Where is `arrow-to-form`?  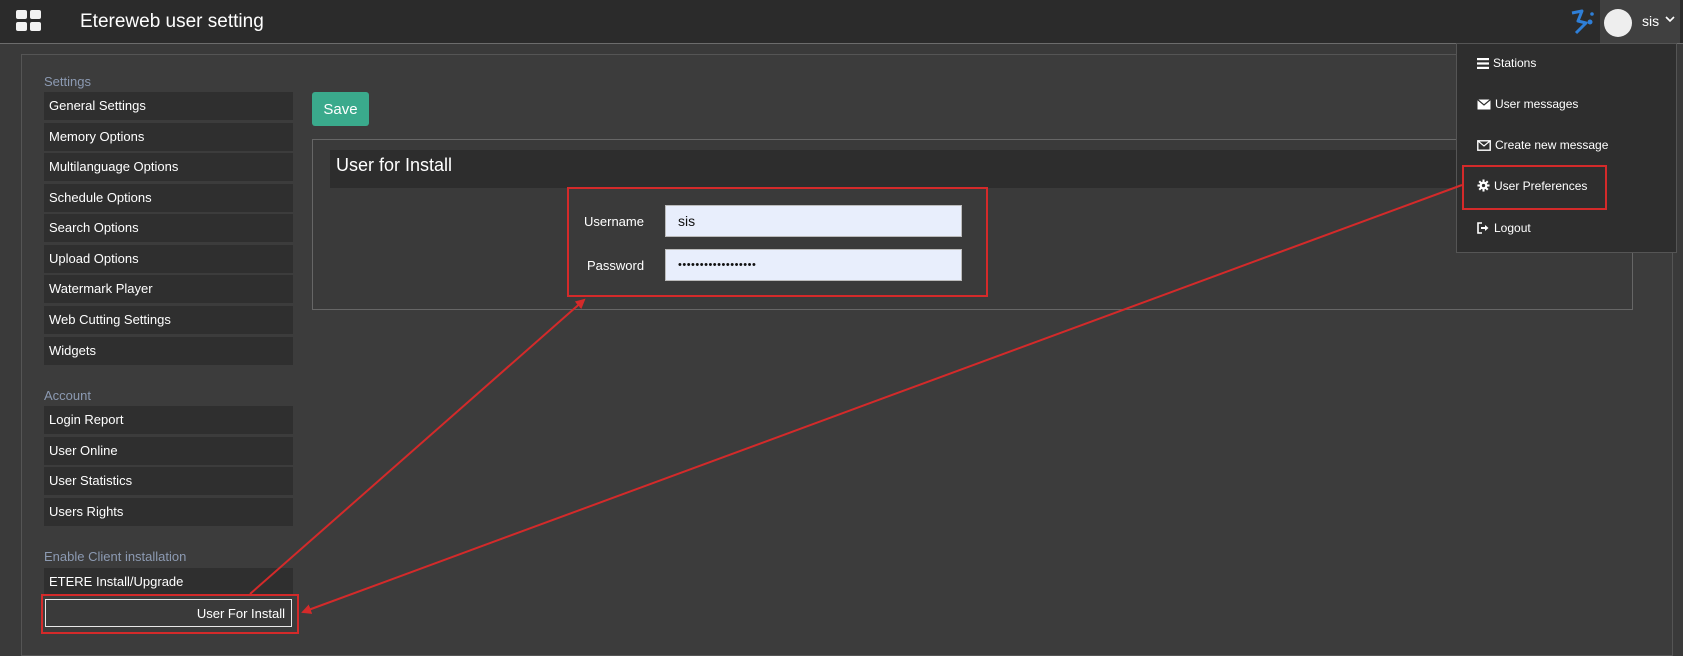
arrow-to-form is located at coordinates (417, 446).